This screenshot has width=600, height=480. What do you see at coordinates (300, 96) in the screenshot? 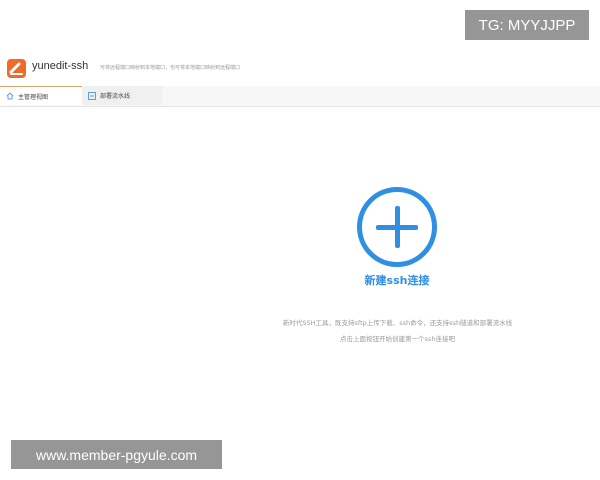
I see `tab-bar: 主管理视图 部署流水线` at bounding box center [300, 96].